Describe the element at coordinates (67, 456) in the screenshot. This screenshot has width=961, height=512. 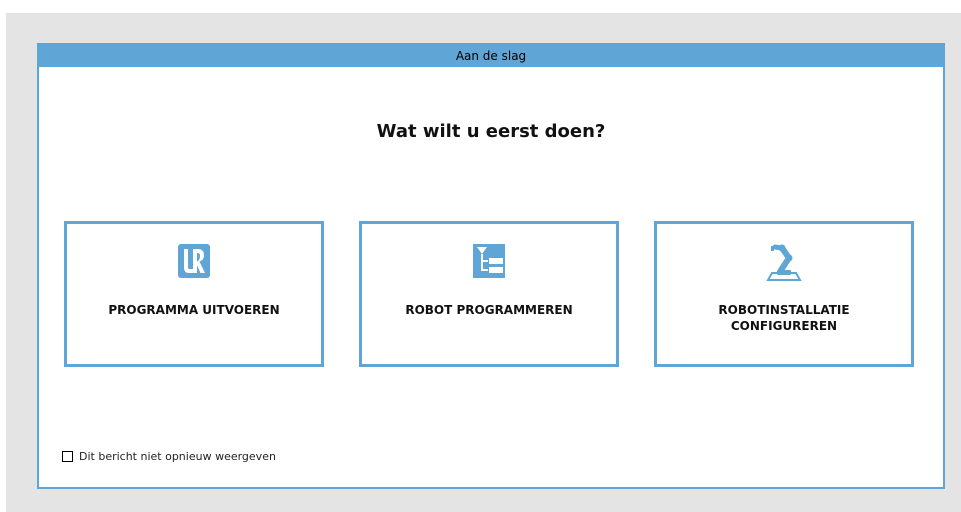
I see `dont-show-again-checkbox` at that location.